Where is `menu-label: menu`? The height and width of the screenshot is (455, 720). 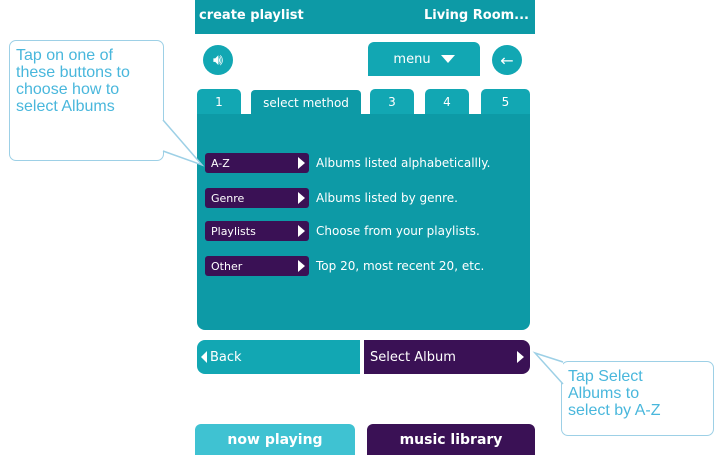 menu-label: menu is located at coordinates (412, 59).